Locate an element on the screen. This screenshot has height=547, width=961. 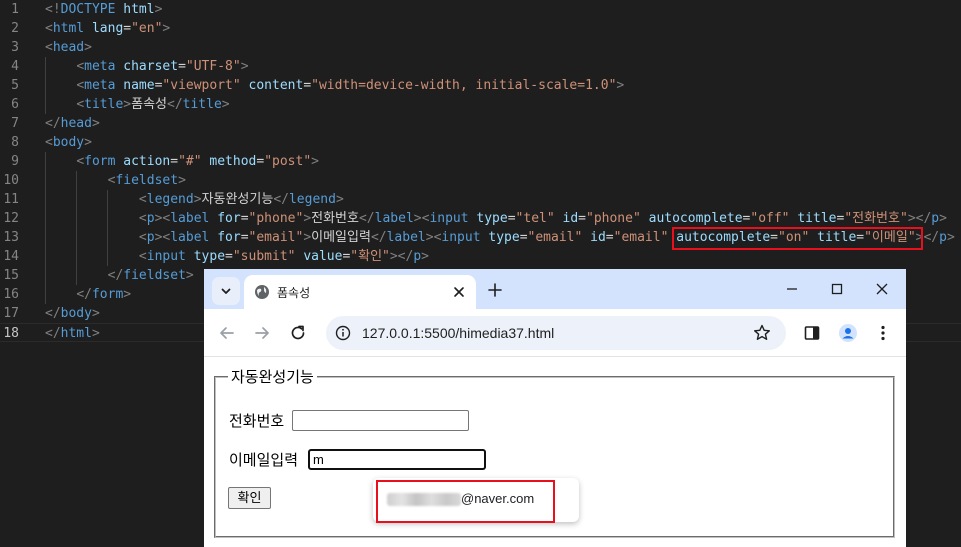
back-arrow-icon is located at coordinates (227, 333).